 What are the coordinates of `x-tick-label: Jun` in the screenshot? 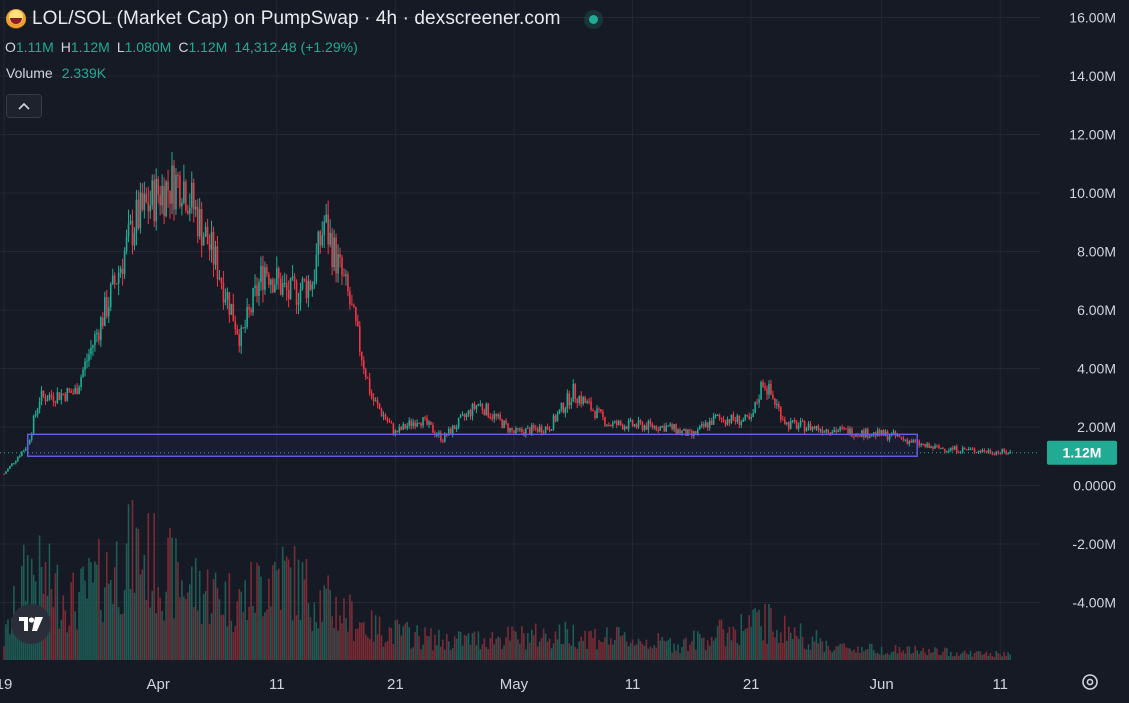 It's located at (882, 684).